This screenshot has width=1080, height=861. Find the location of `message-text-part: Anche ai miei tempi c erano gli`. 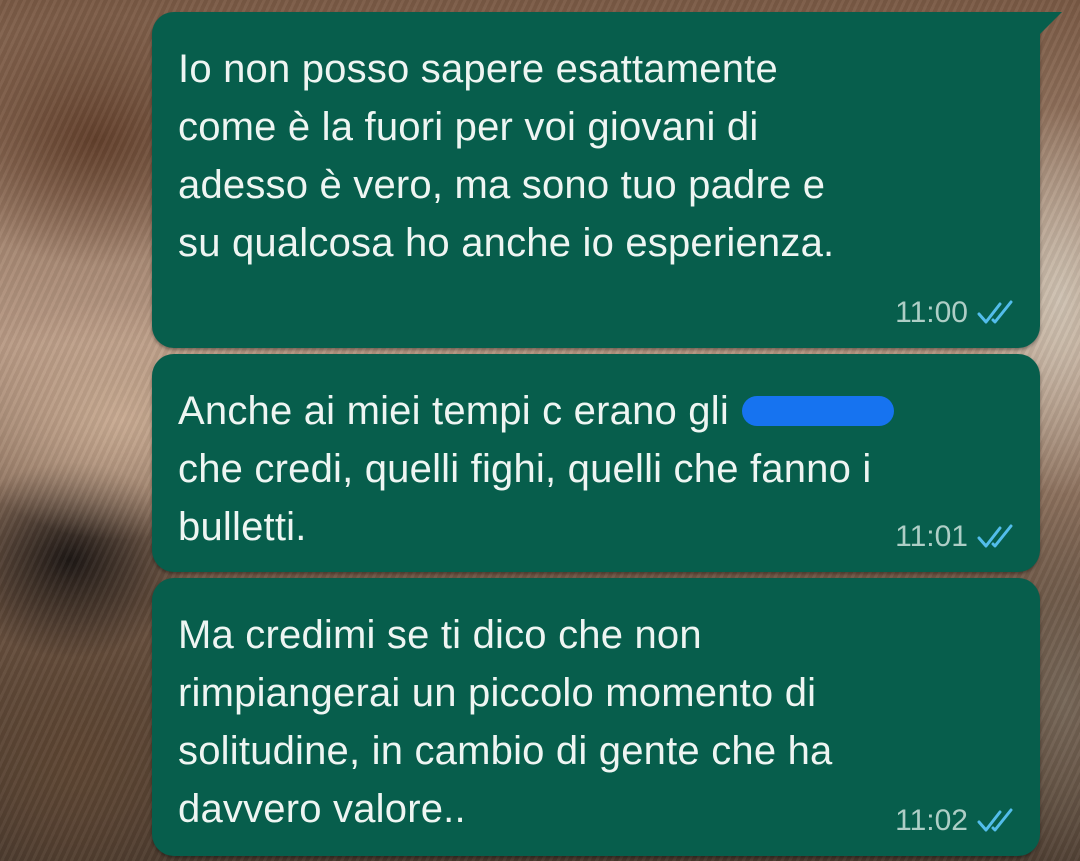

message-text-part: Anche ai miei tempi c erano gli is located at coordinates (459, 411).